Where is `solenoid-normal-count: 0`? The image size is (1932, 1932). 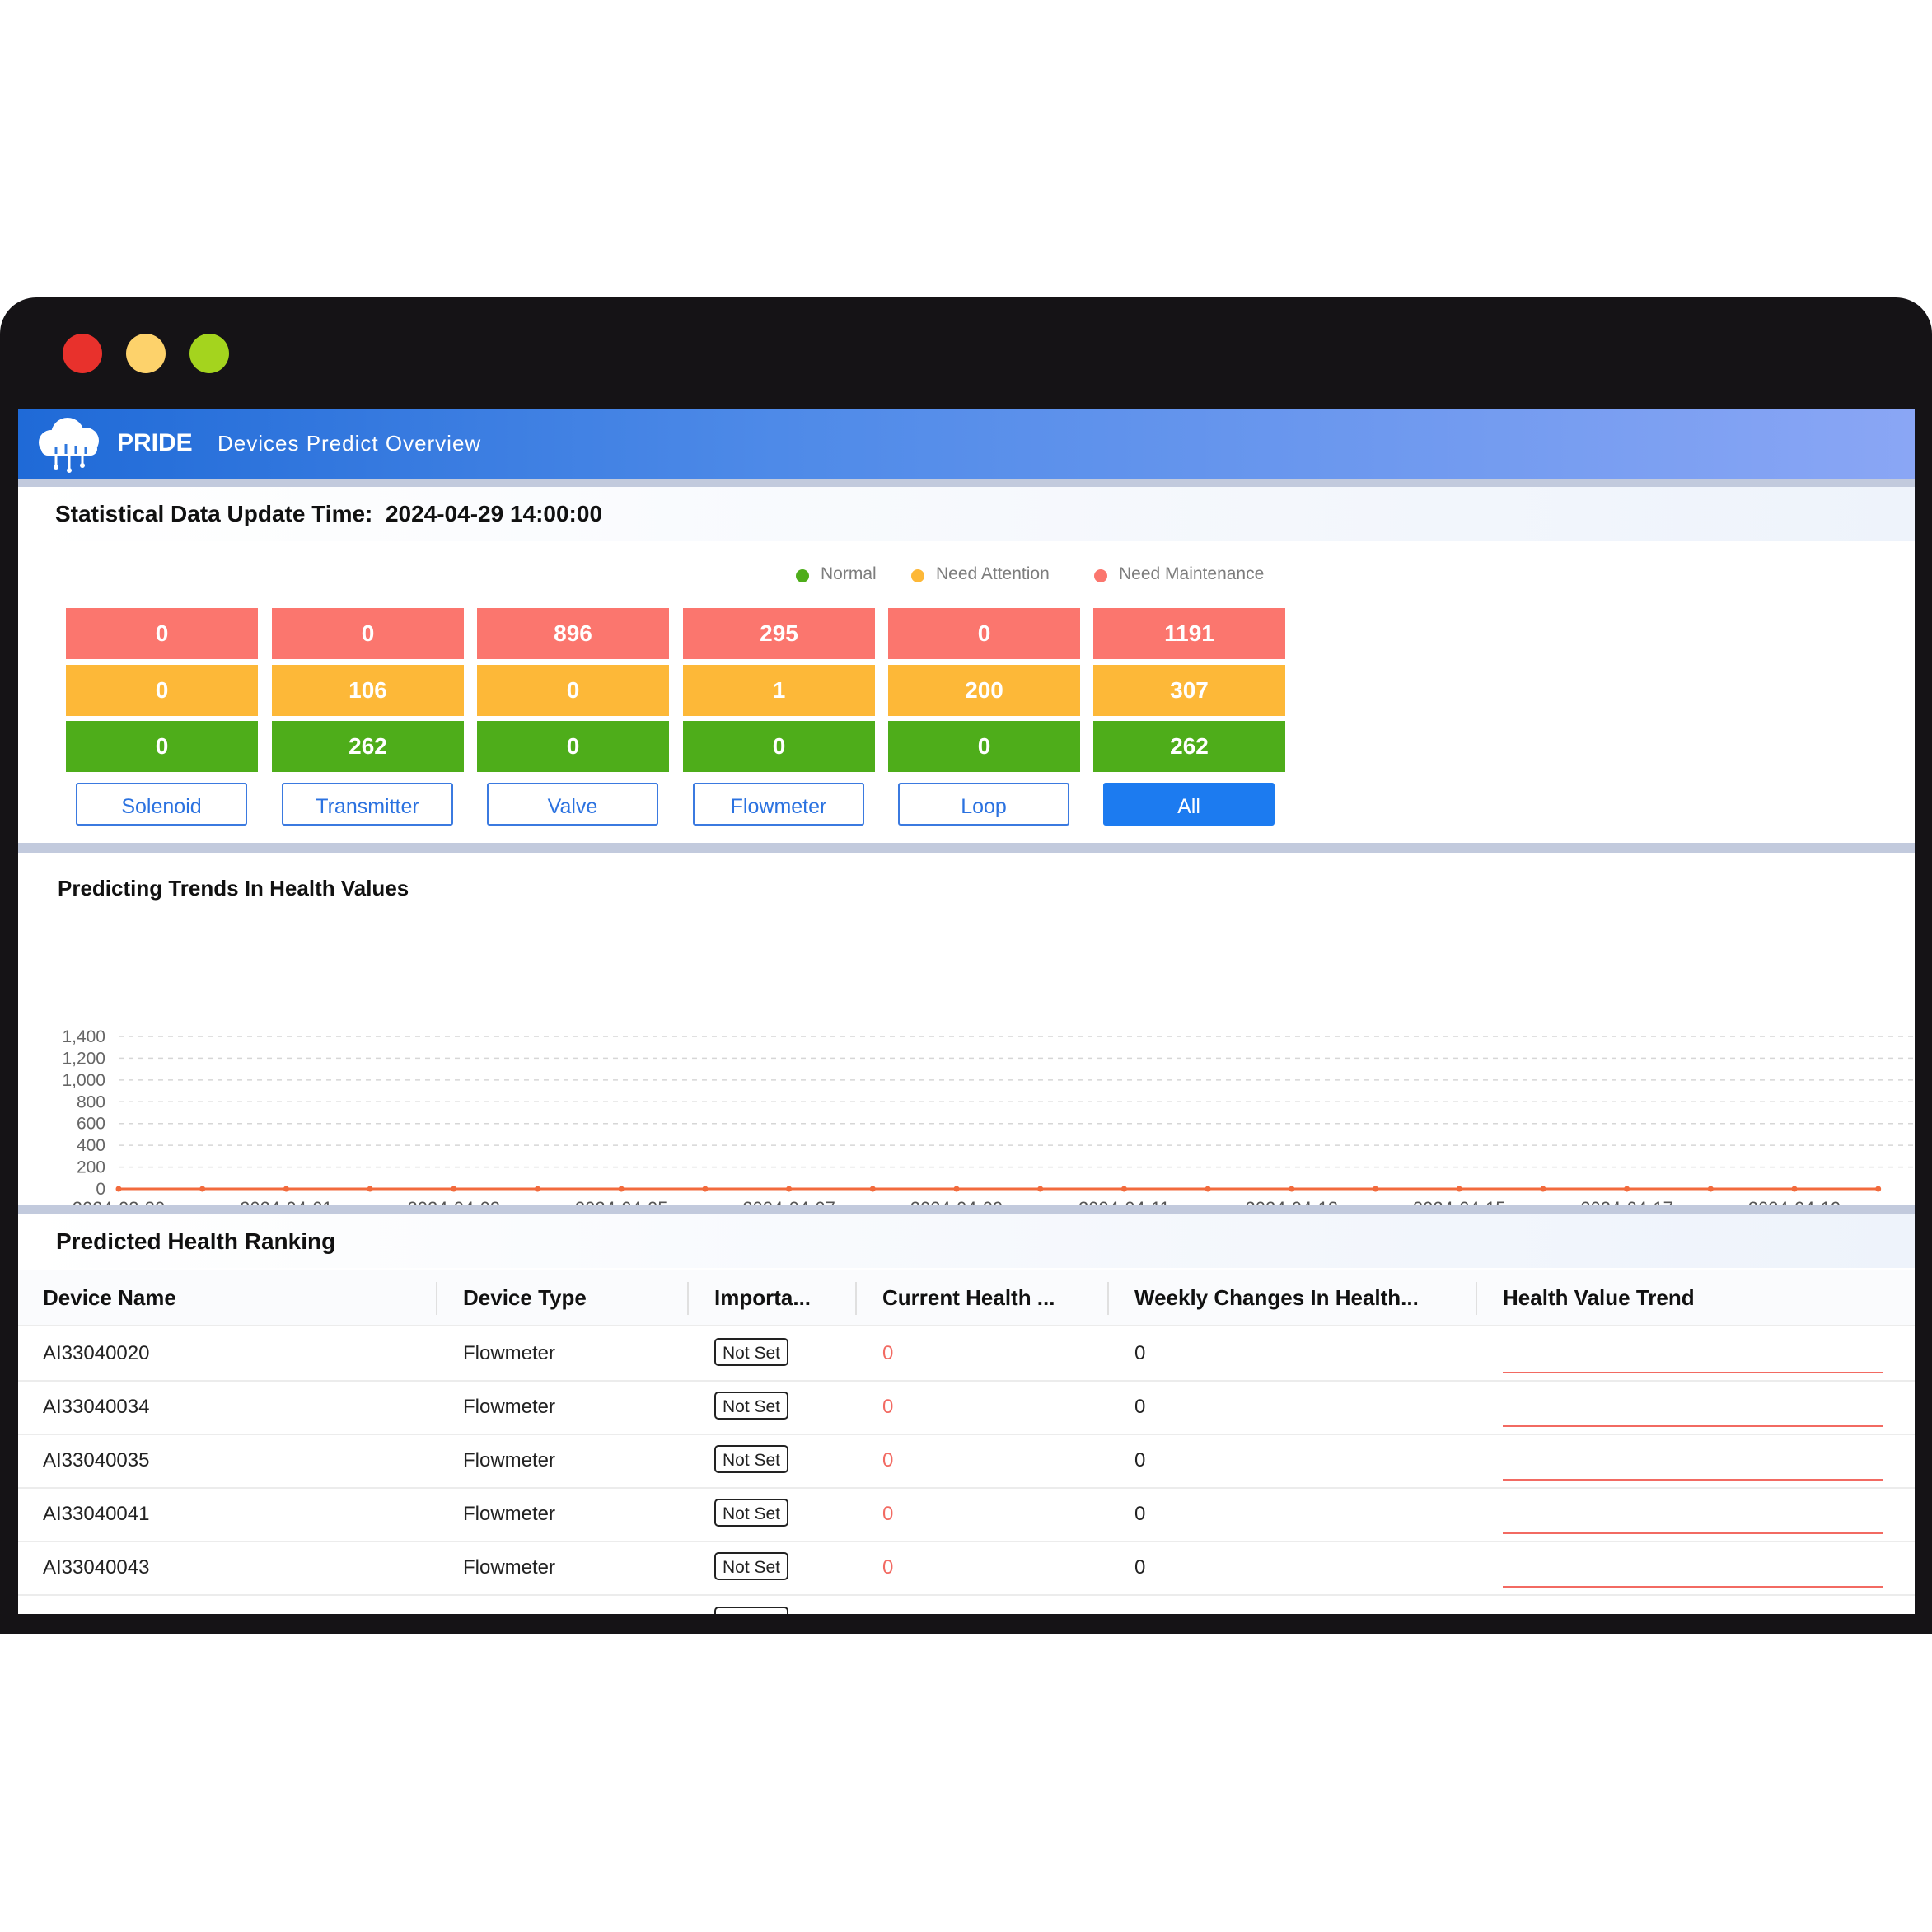
solenoid-normal-count: 0 is located at coordinates (162, 746).